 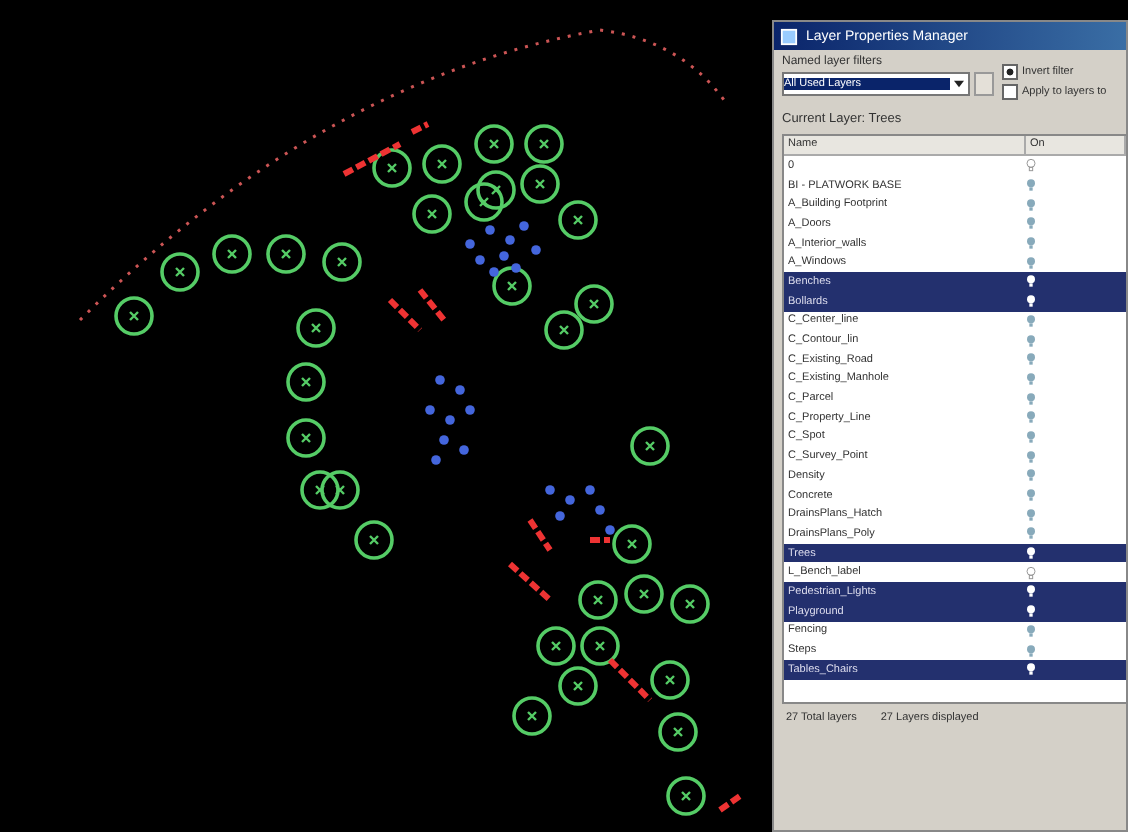 What do you see at coordinates (959, 84) in the screenshot?
I see `caret-icon` at bounding box center [959, 84].